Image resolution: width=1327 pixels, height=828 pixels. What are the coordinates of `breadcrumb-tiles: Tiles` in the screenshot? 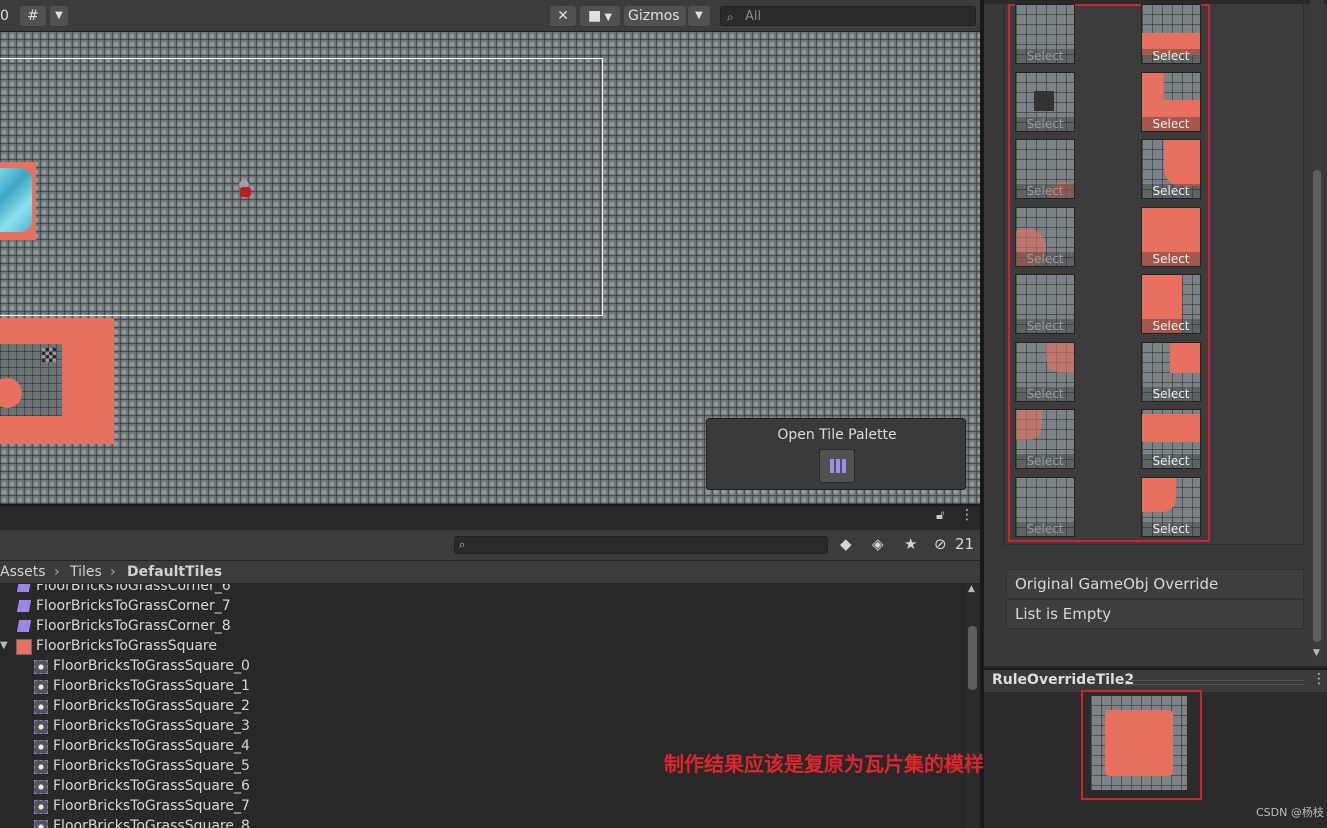 It's located at (86, 572).